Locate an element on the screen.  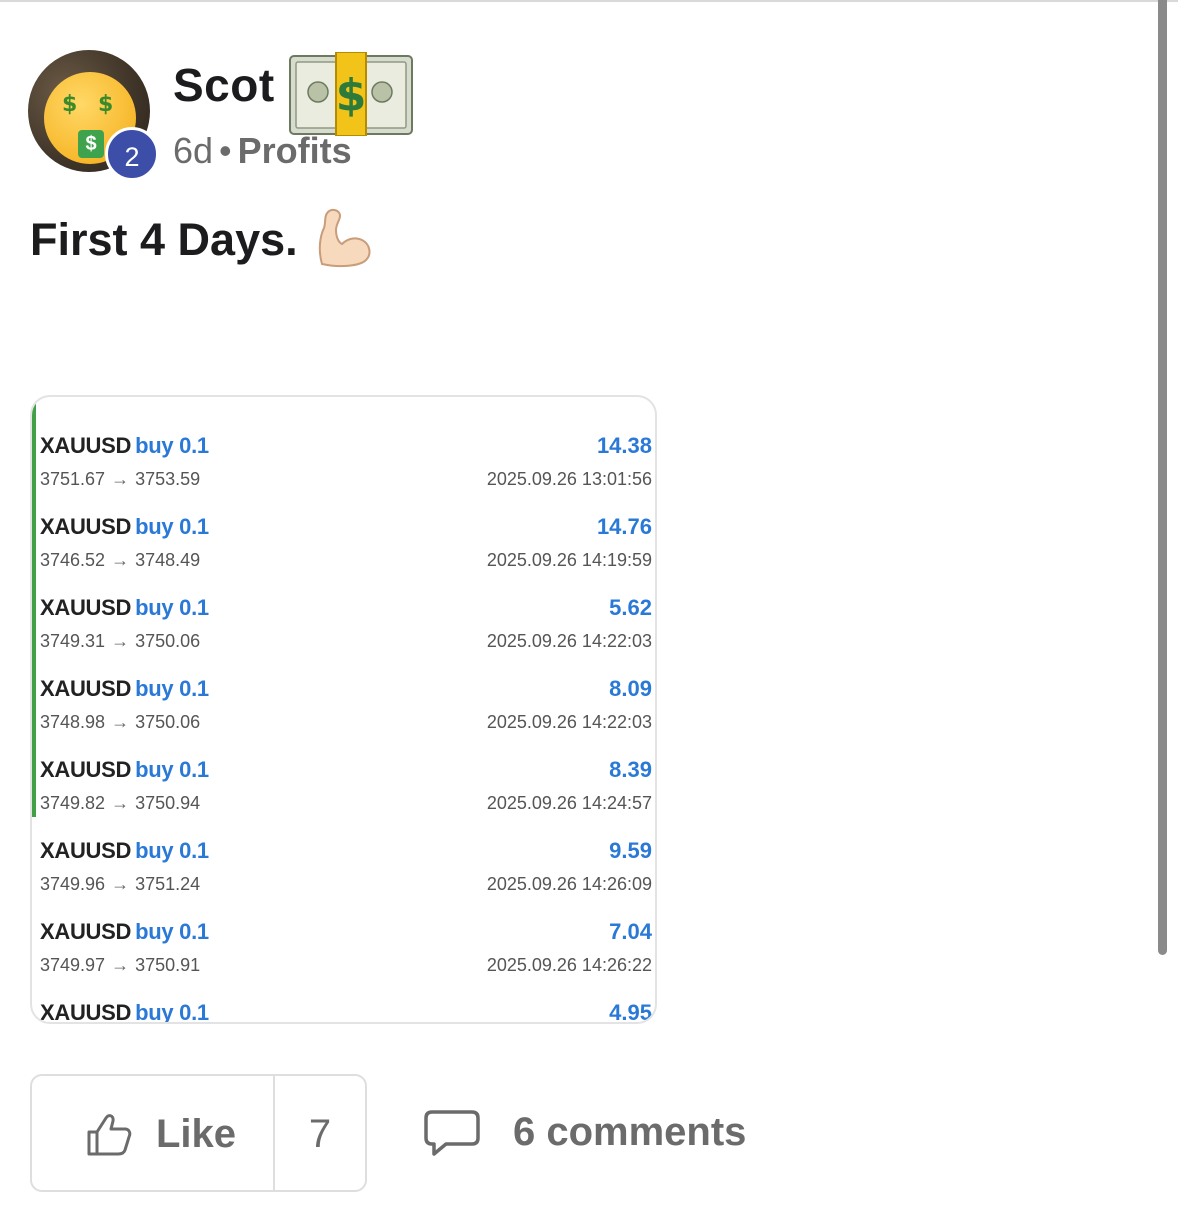
trade-prices: 3749.31 → 3750.06 is located at coordinates (120, 641).